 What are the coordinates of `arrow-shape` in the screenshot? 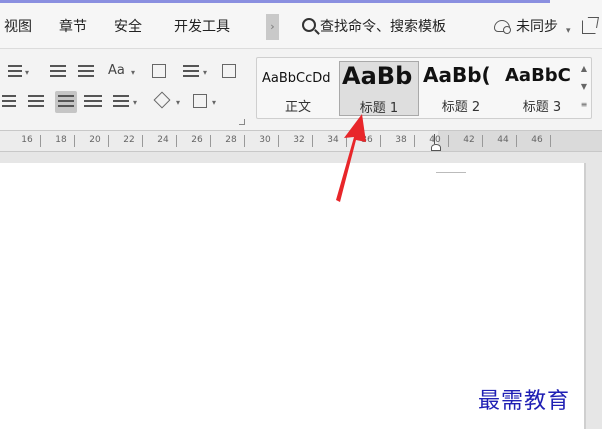 It's located at (351, 158).